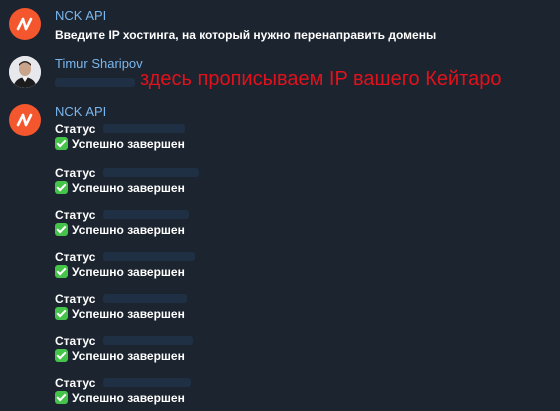 Image resolution: width=560 pixels, height=411 pixels. Describe the element at coordinates (95, 82) in the screenshot. I see `redacted-ip` at that location.